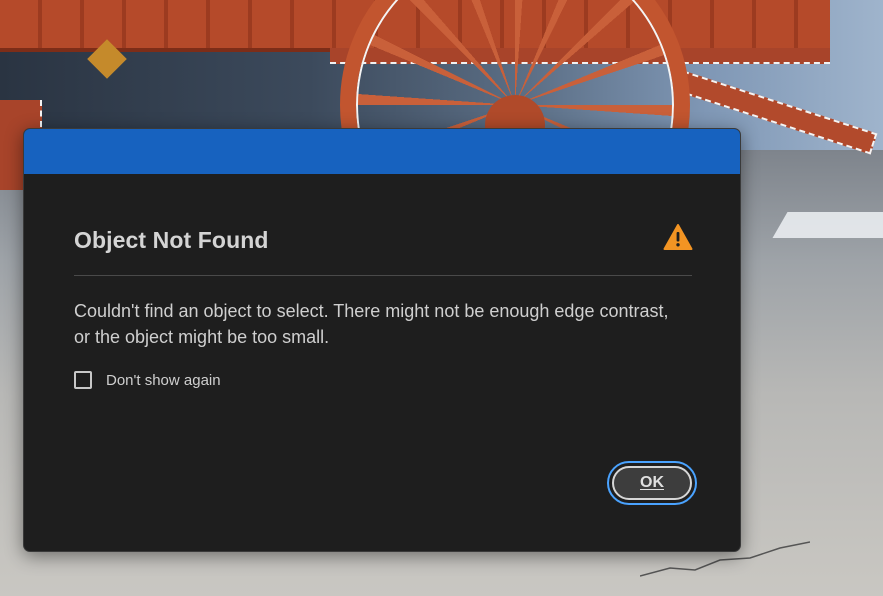  I want to click on dialog-titlebar, so click(382, 151).